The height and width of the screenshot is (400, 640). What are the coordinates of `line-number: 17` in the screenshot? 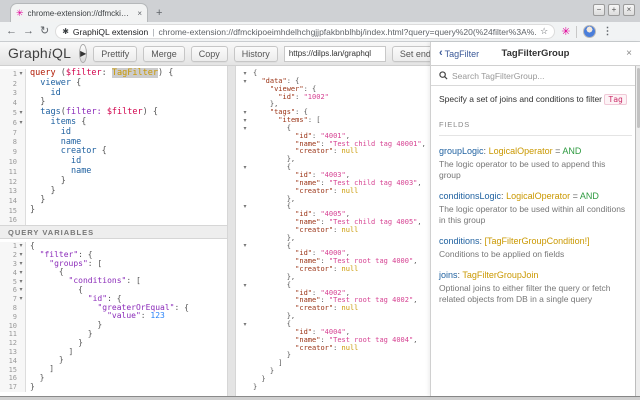 It's located at (12, 387).